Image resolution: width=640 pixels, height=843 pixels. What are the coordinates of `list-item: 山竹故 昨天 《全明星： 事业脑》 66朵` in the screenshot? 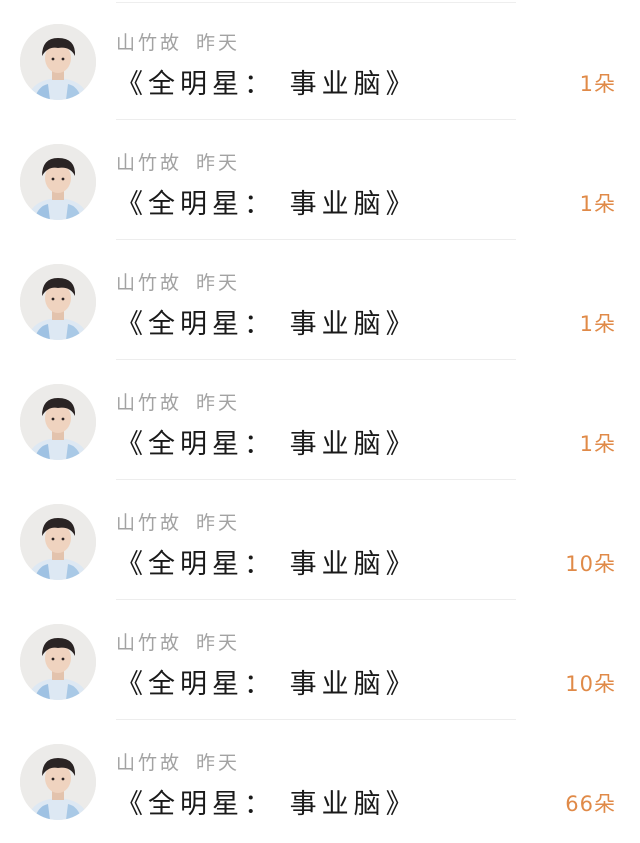 It's located at (320, 780).